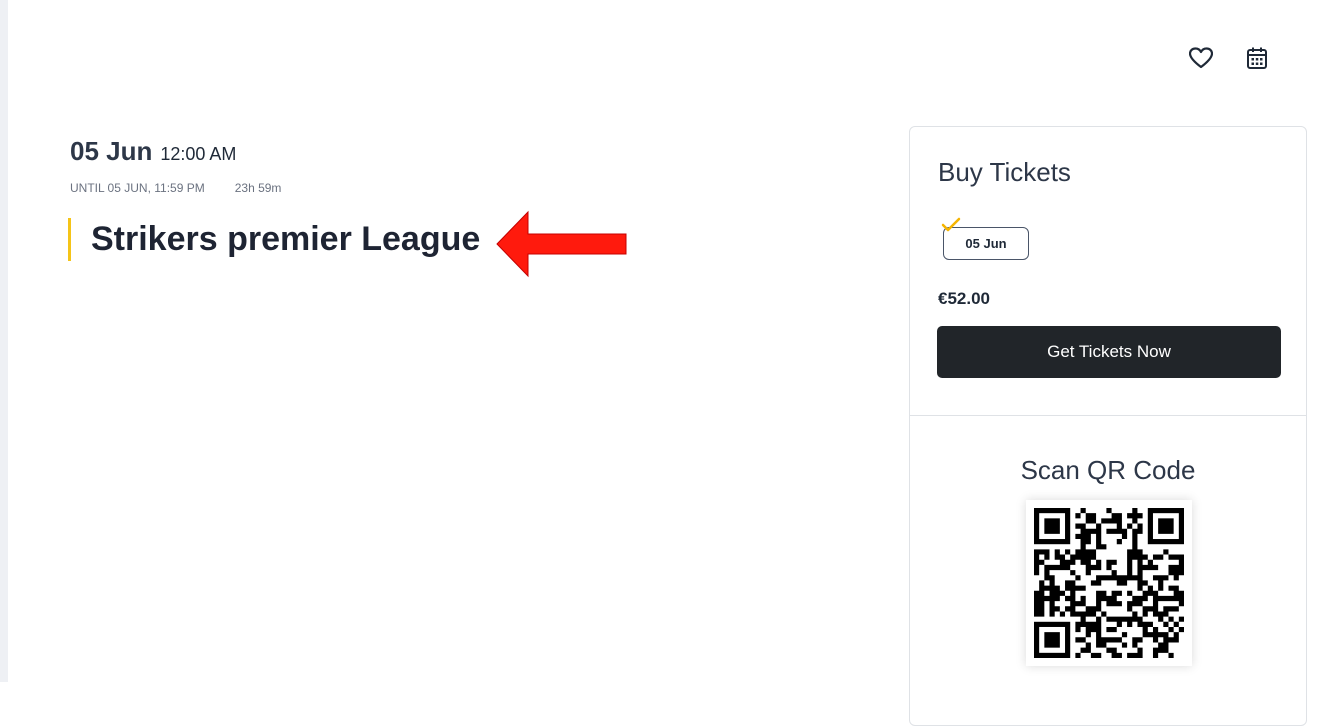 Image resolution: width=1329 pixels, height=726 pixels. I want to click on date-line: 05 Jun 12:00 AM, so click(175, 151).